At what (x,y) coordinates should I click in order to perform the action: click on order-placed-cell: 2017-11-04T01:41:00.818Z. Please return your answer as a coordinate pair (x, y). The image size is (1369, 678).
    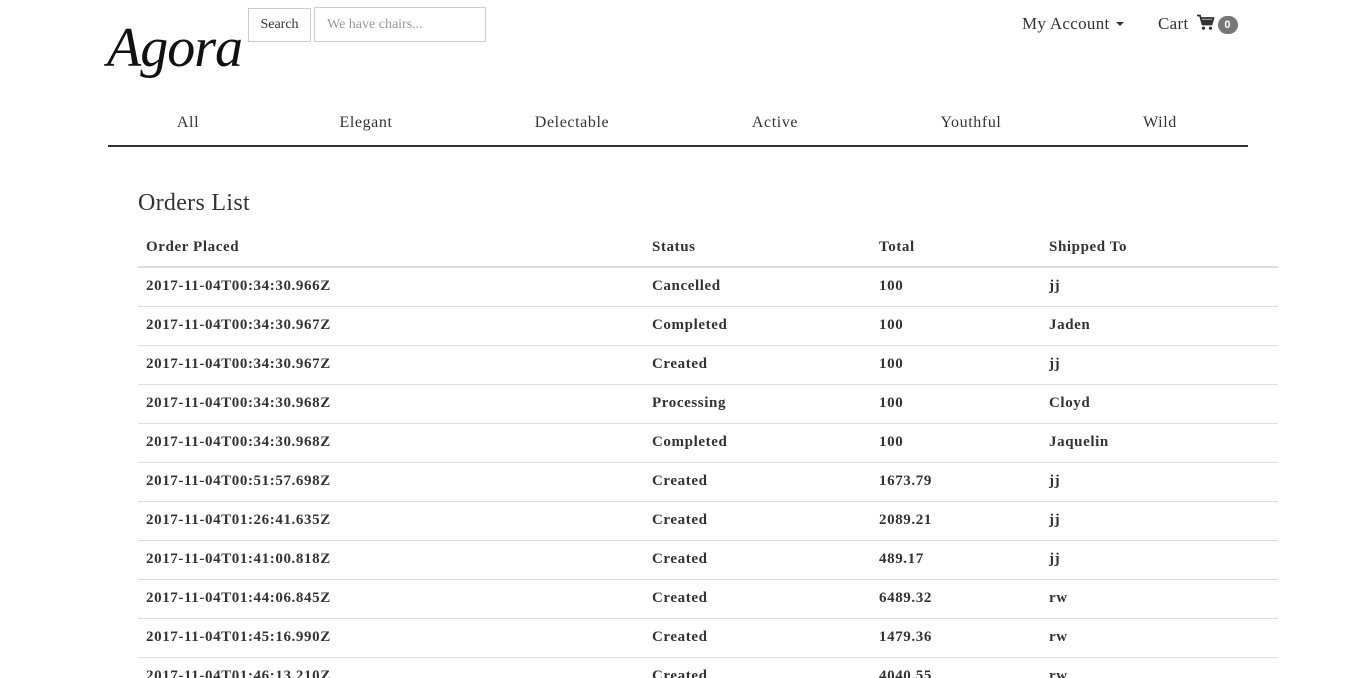
    Looking at the image, I should click on (391, 560).